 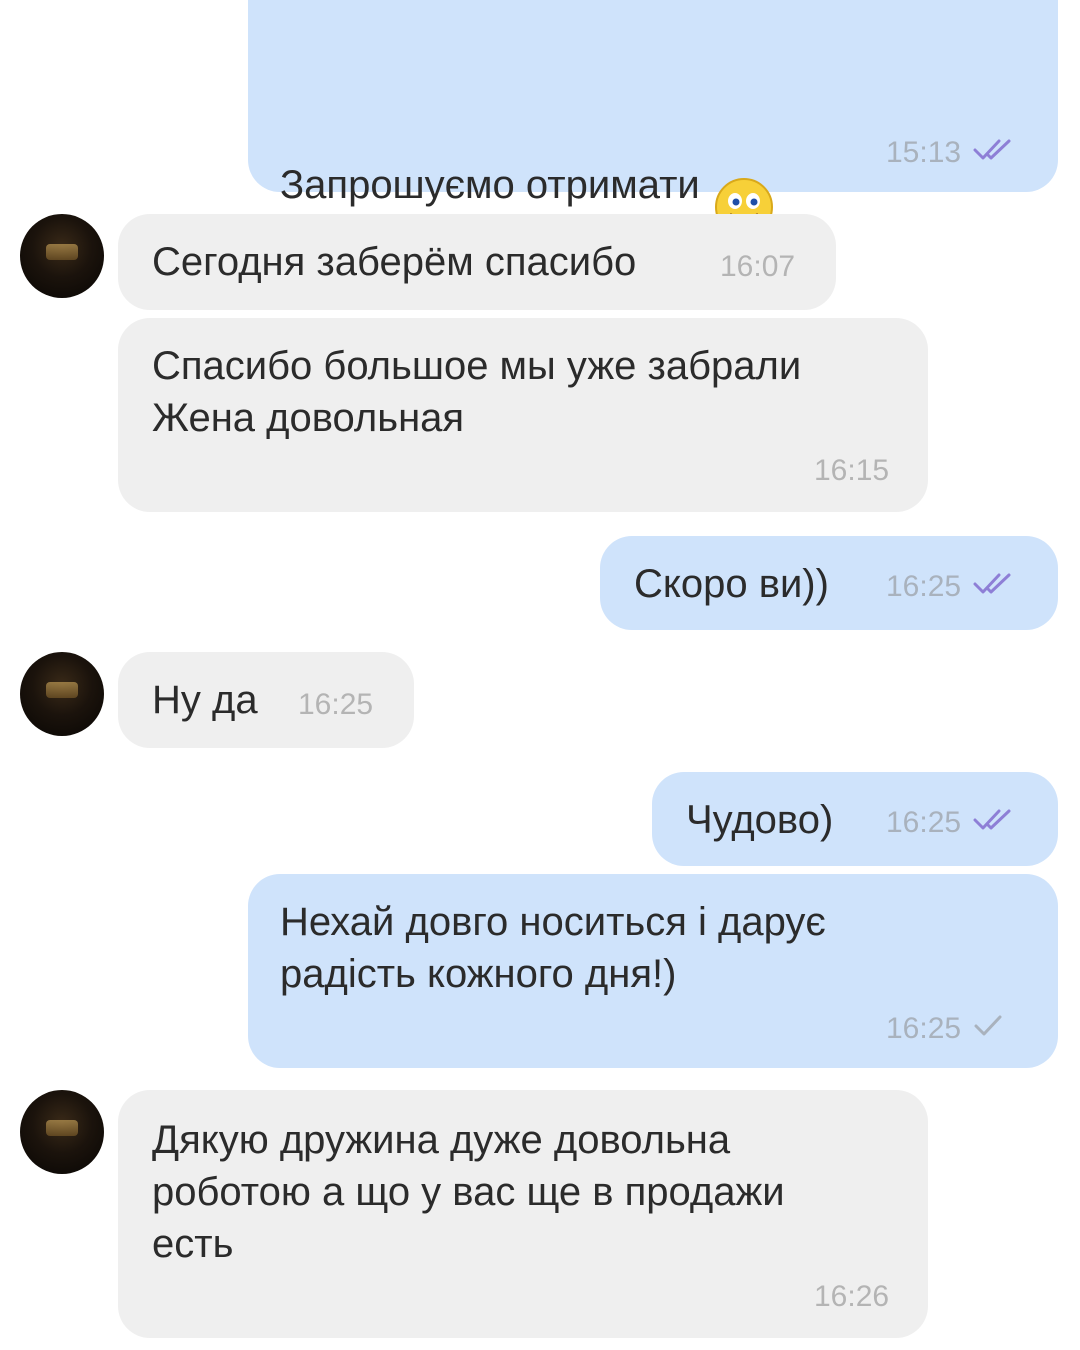 I want to click on message-text: Скоро ви)), so click(x=731, y=584).